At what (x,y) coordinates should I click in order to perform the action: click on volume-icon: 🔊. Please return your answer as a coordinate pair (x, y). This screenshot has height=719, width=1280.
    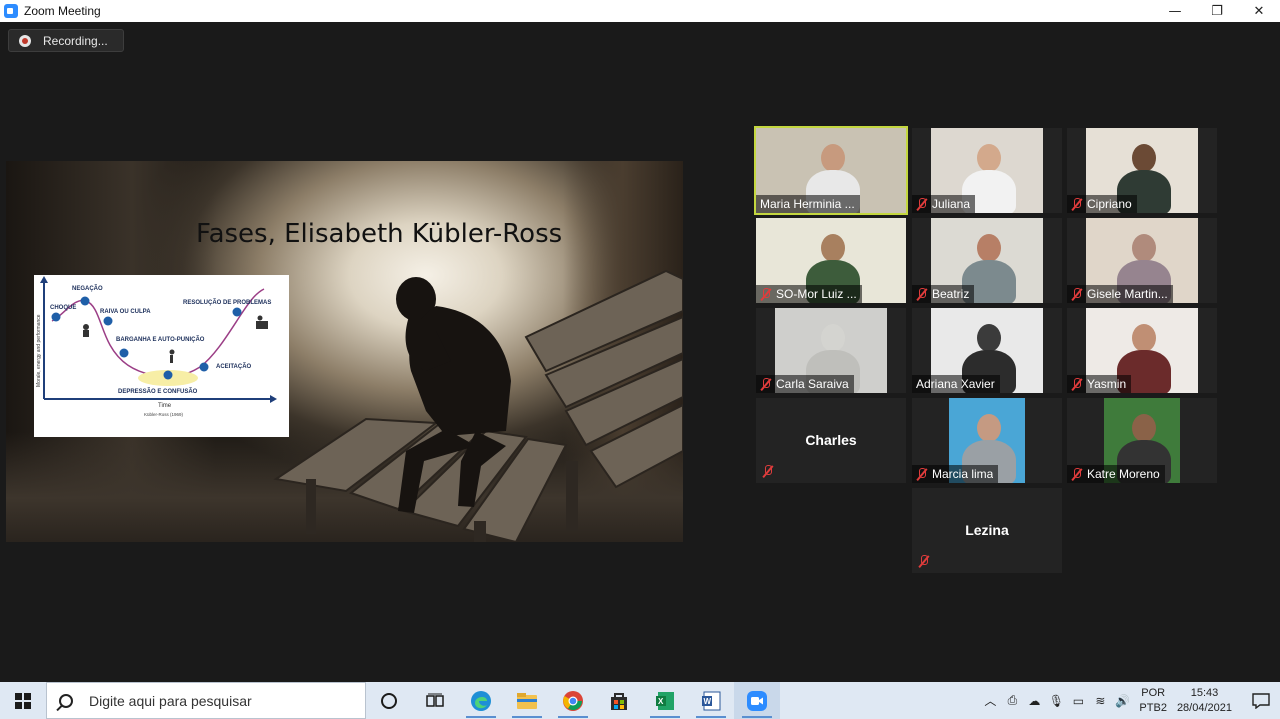
    Looking at the image, I should click on (1122, 700).